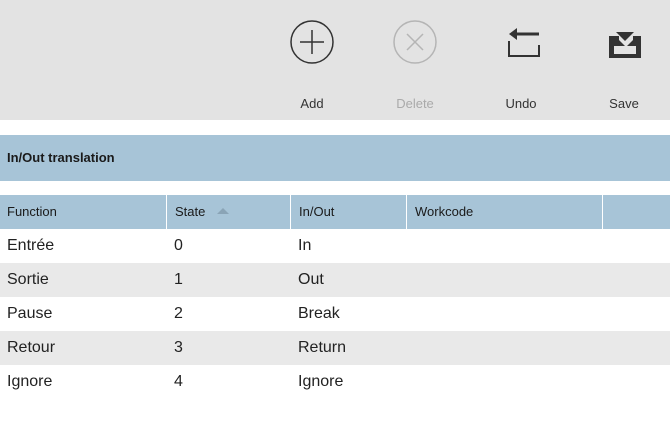 Image resolution: width=670 pixels, height=432 pixels. Describe the element at coordinates (178, 313) in the screenshot. I see `cell-state: 2` at that location.